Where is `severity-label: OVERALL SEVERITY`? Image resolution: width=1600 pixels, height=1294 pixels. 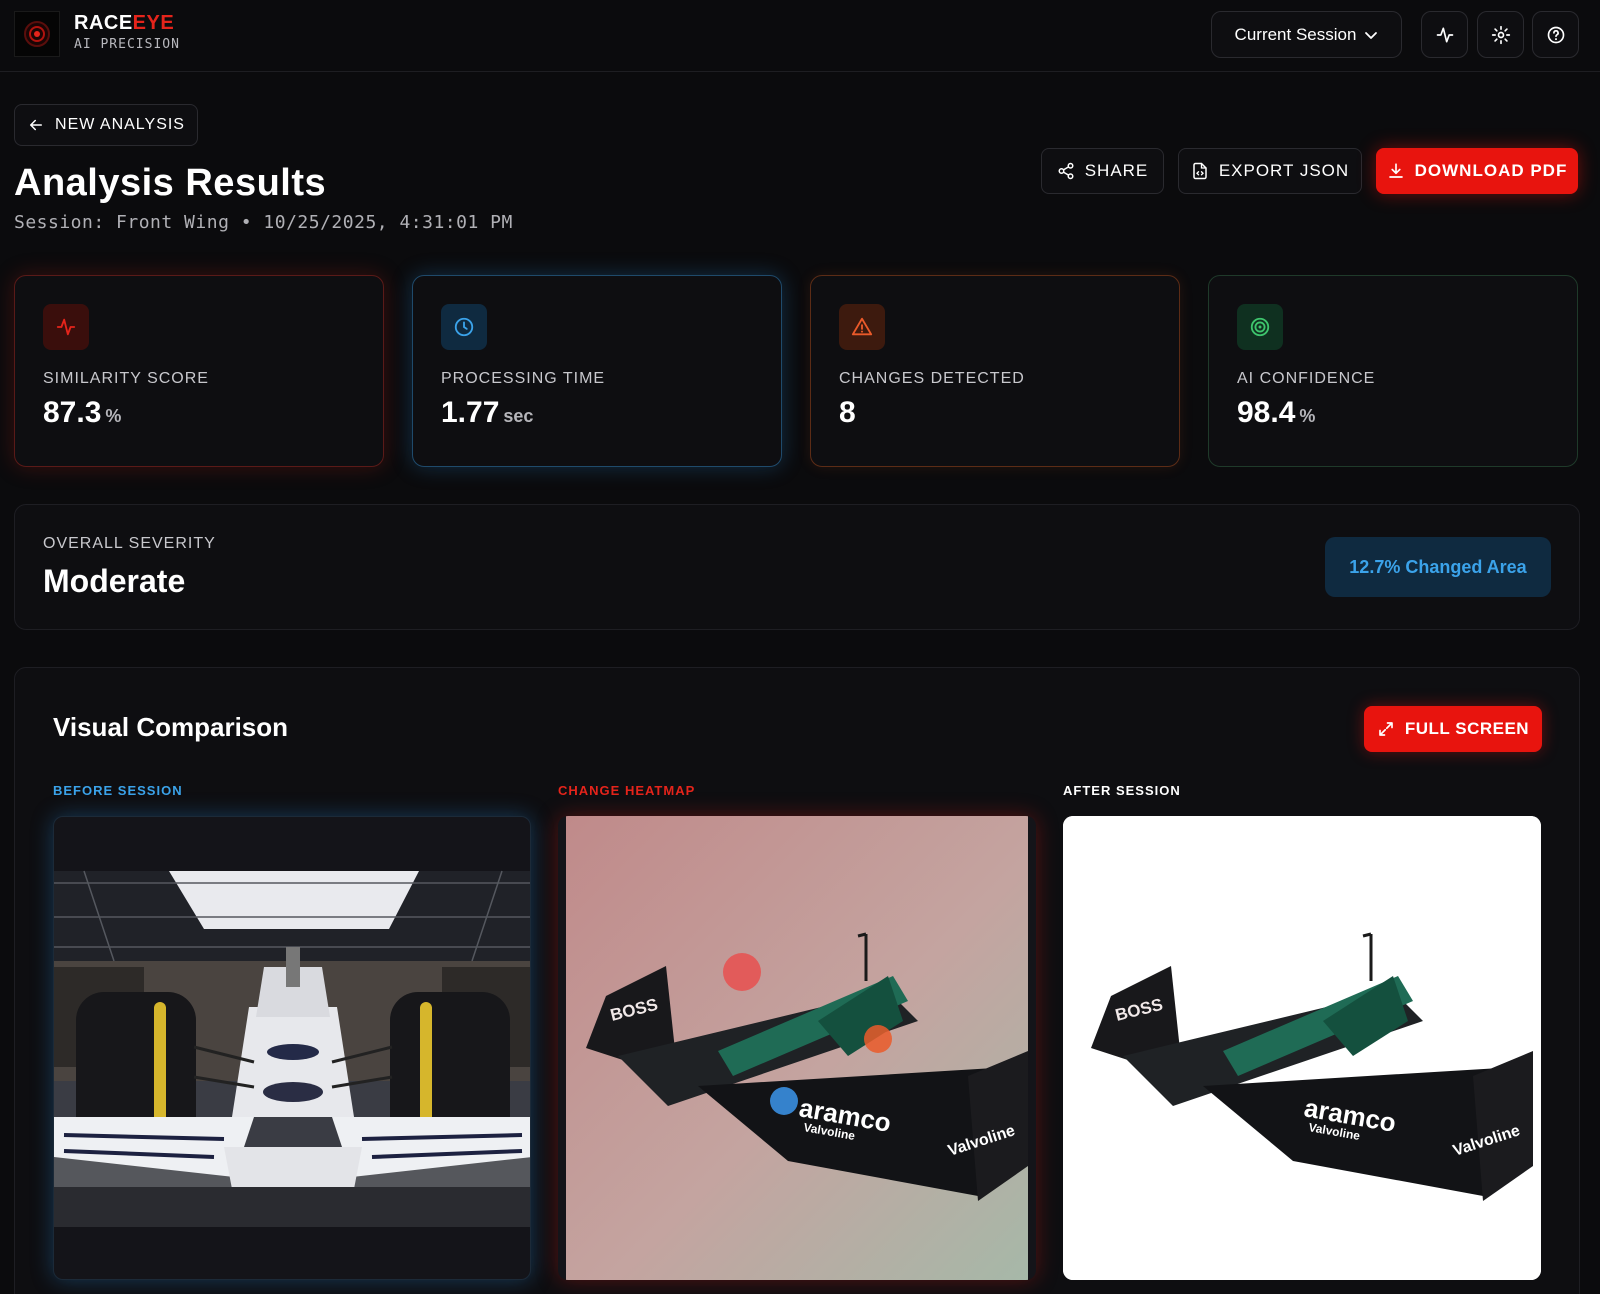 severity-label: OVERALL SEVERITY is located at coordinates (129, 543).